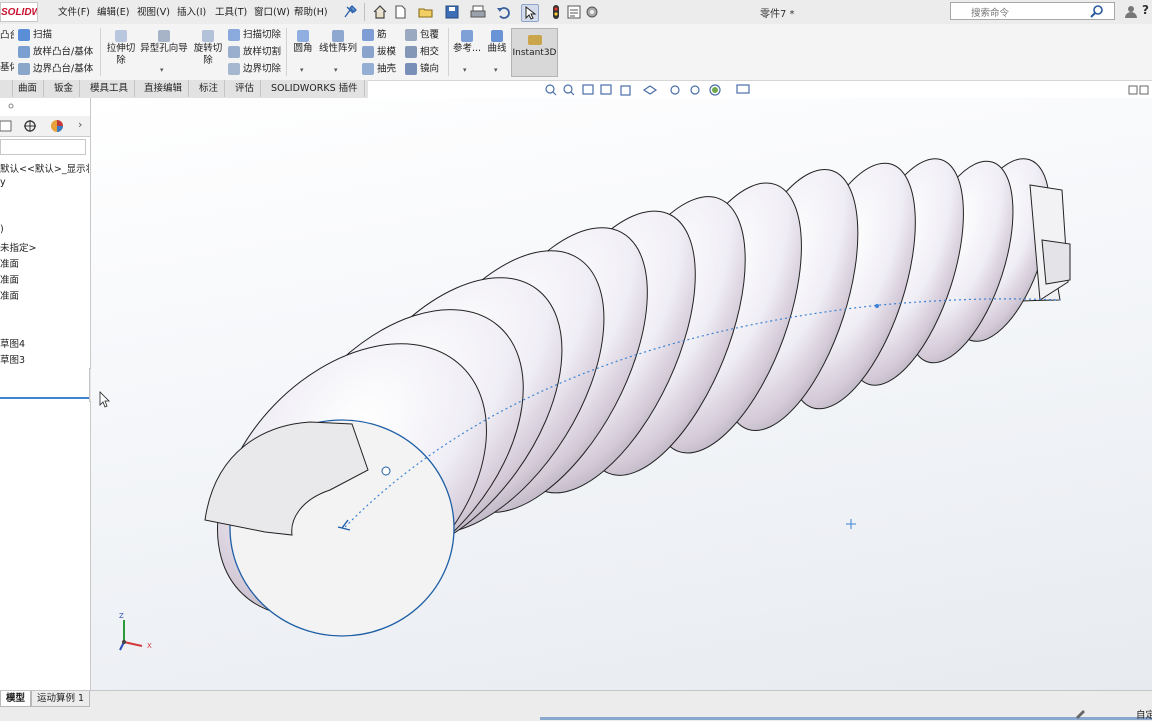 This screenshot has width=1152, height=721. What do you see at coordinates (254, 52) in the screenshot?
I see `lofted-cut-button: 放样切割` at bounding box center [254, 52].